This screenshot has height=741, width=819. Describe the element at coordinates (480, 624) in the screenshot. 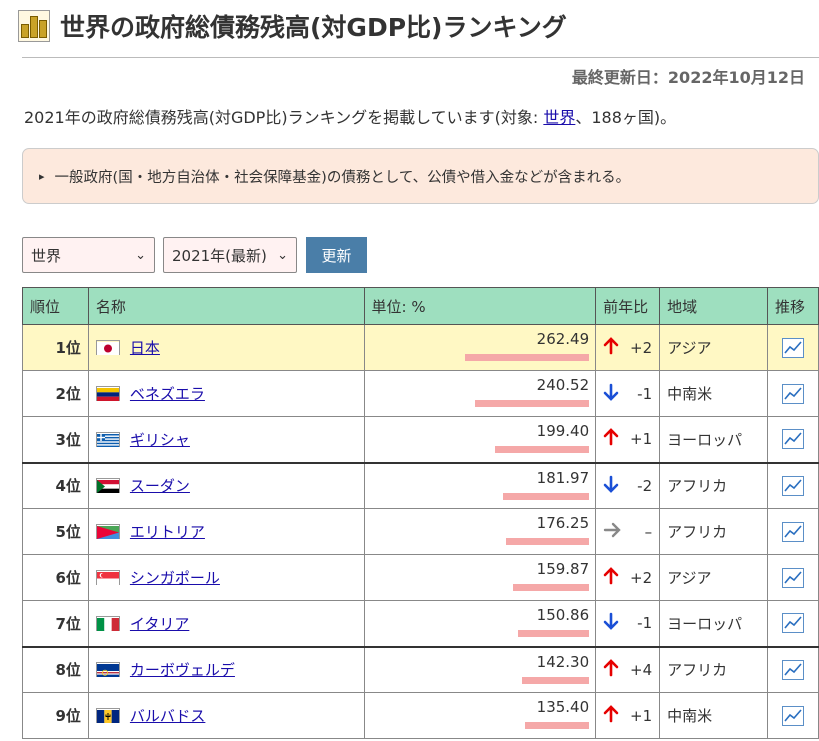

I see `value-cell: 150.86` at that location.